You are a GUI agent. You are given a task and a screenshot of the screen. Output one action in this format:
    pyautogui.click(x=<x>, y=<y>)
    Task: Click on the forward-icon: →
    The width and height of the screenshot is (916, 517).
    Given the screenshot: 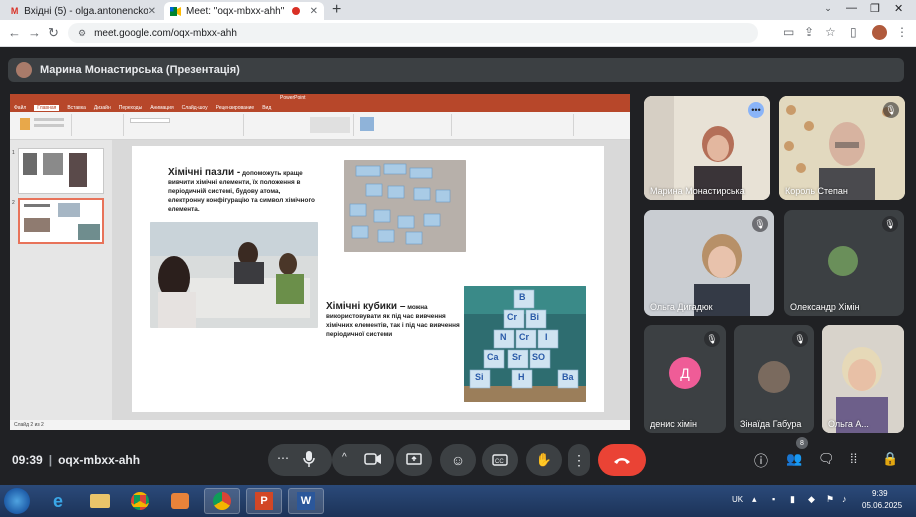 What is the action you would take?
    pyautogui.click(x=34, y=32)
    